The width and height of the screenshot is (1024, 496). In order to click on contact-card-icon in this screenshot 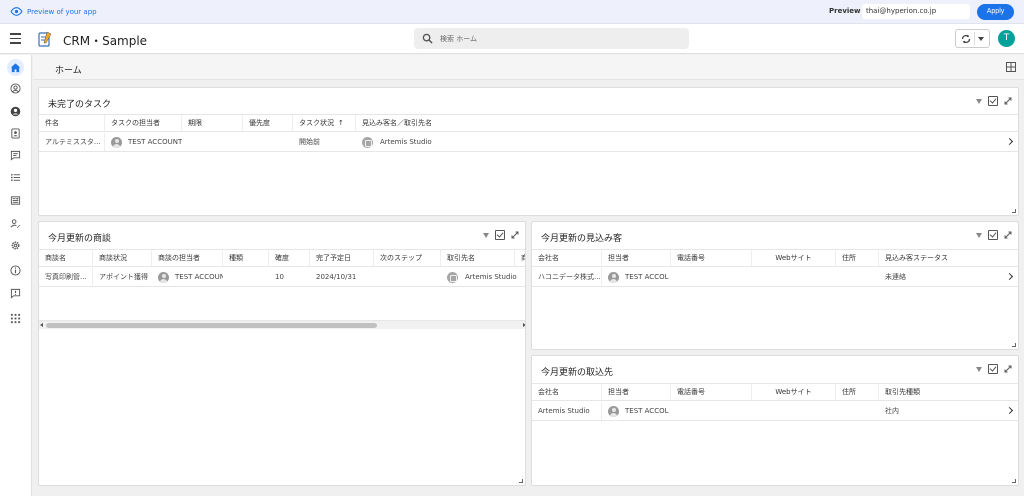, I will do `click(15, 133)`.